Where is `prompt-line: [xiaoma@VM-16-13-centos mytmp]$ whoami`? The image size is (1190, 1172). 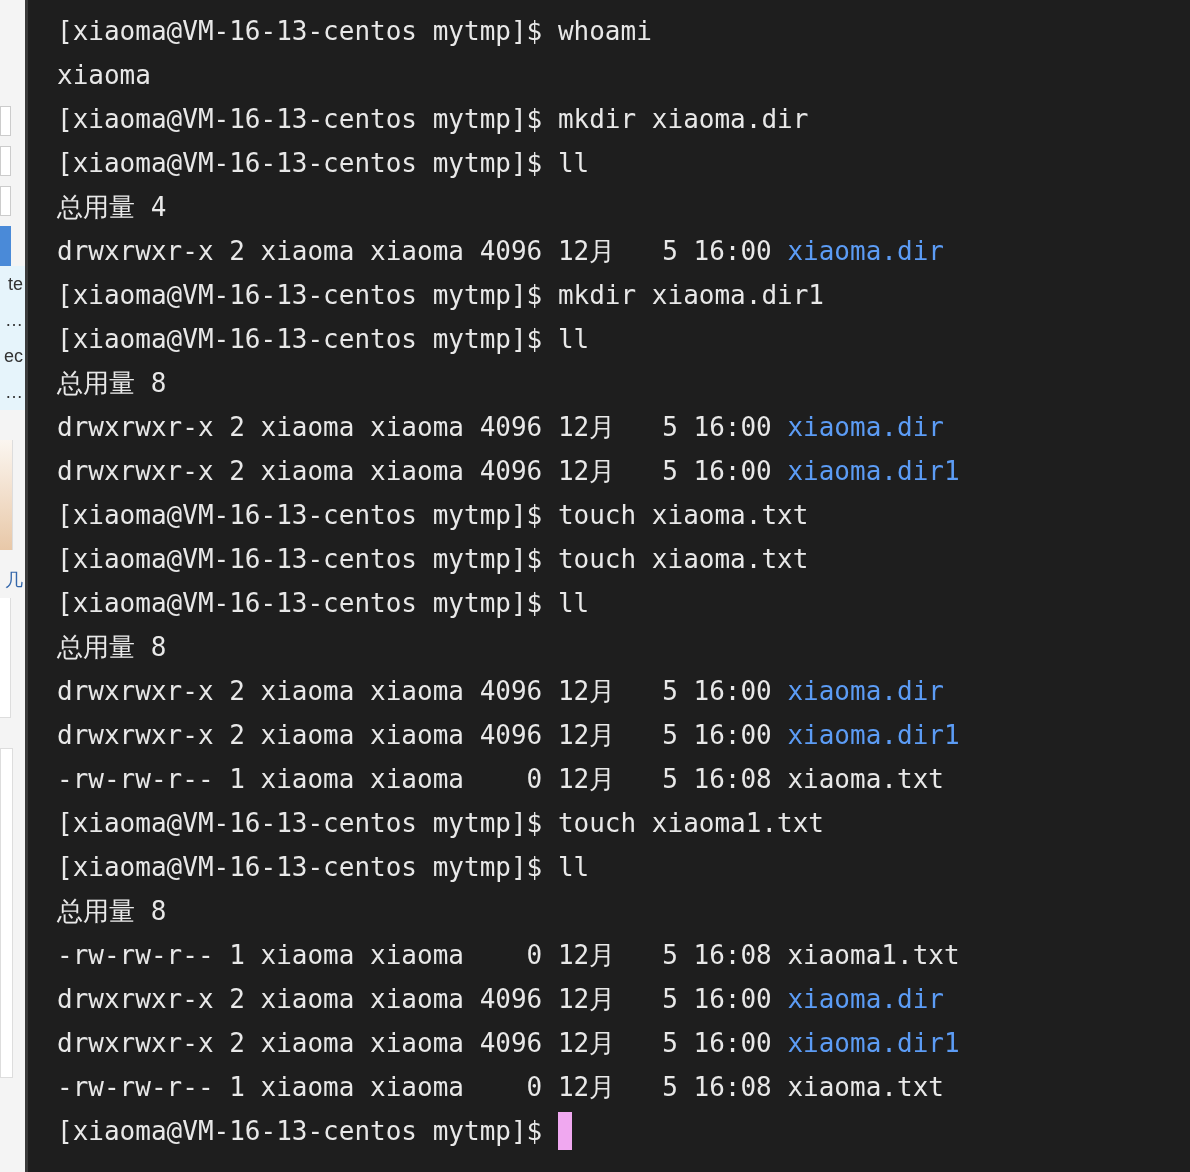
prompt-line: [xiaoma@VM-16-13-centos mytmp]$ whoami is located at coordinates (354, 31).